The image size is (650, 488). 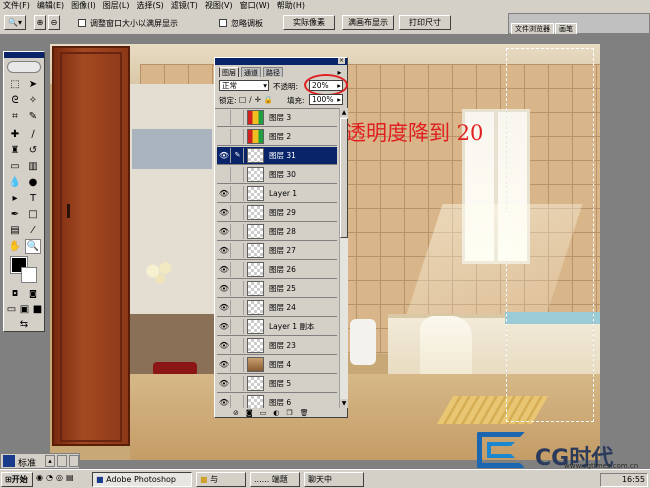 I want to click on blur-tool-icon: 💧, so click(x=15, y=182).